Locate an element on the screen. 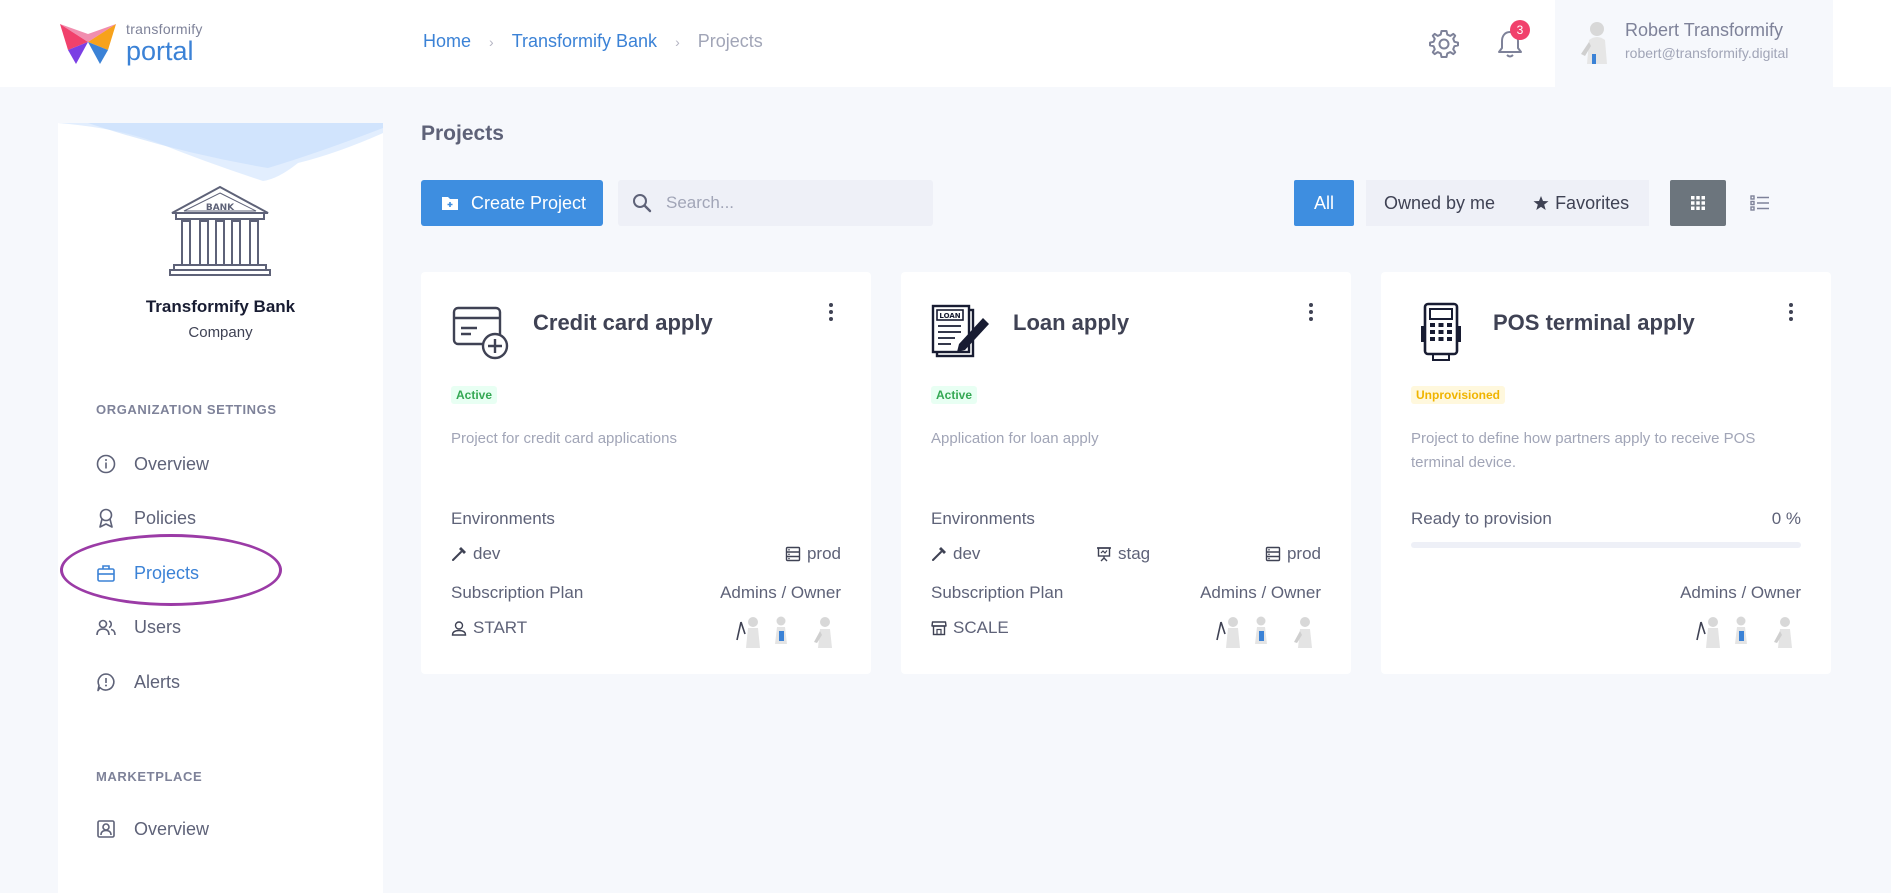 Image resolution: width=1891 pixels, height=893 pixels. status-badge: Active is located at coordinates (474, 395).